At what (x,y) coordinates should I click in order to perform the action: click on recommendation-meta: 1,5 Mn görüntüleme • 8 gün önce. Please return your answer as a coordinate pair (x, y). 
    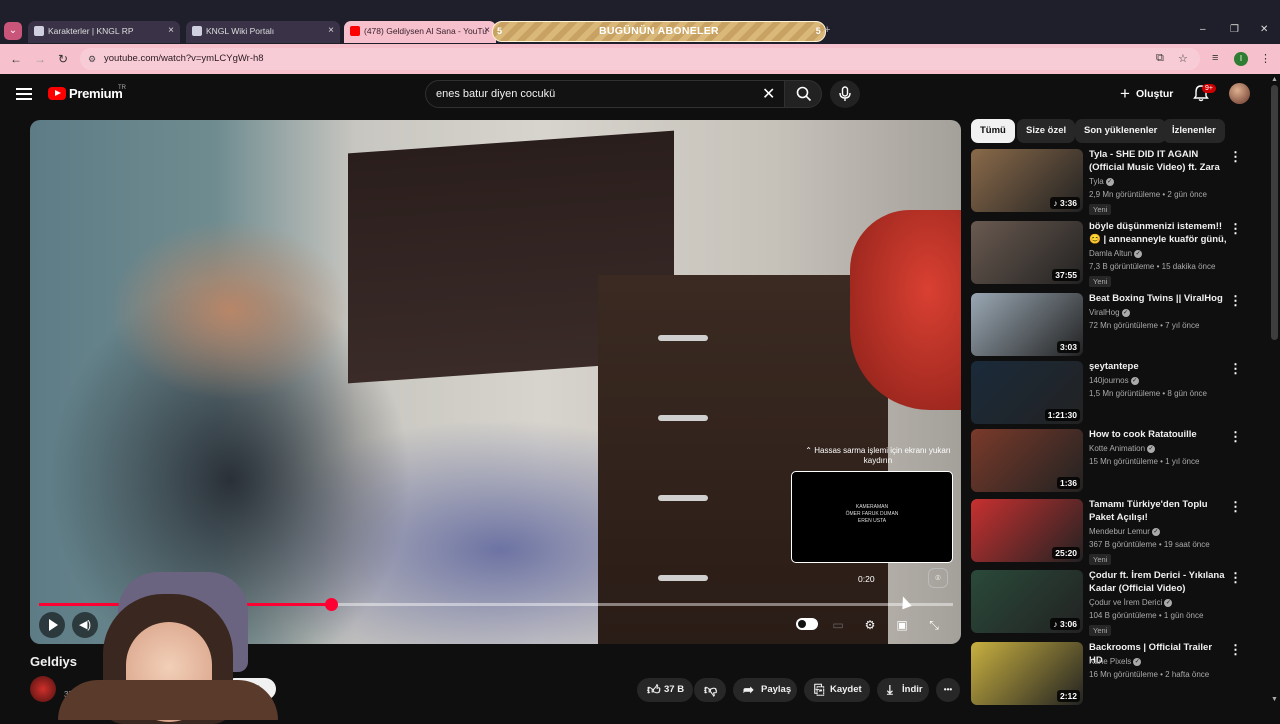
    Looking at the image, I should click on (1148, 393).